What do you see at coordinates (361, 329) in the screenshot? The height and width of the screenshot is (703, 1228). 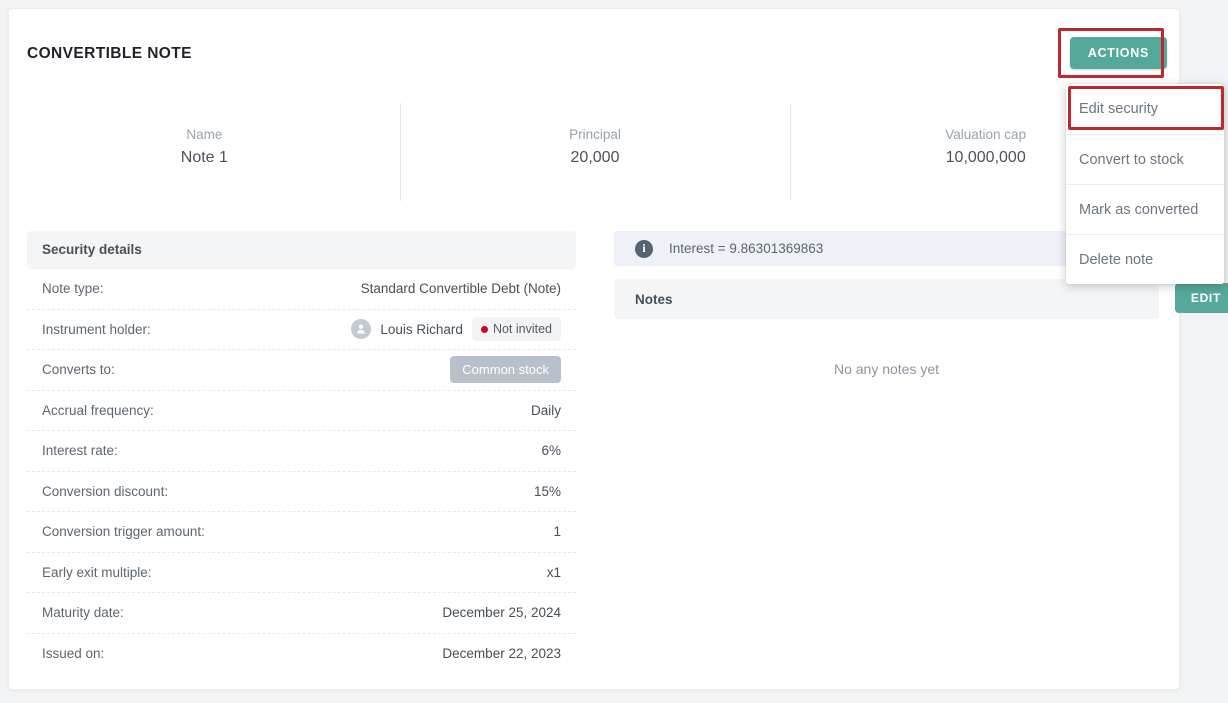 I see `avatar` at bounding box center [361, 329].